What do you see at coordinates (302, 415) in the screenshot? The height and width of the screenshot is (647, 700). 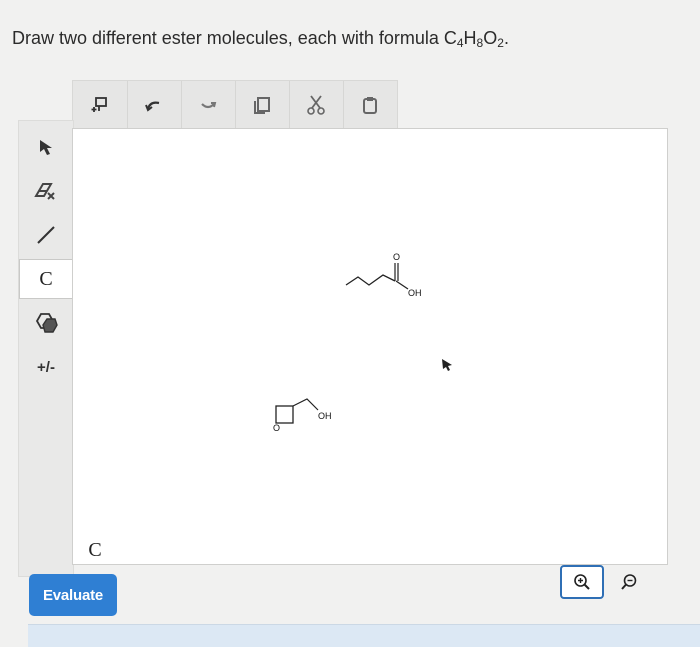 I see `molecule-2: O OH` at bounding box center [302, 415].